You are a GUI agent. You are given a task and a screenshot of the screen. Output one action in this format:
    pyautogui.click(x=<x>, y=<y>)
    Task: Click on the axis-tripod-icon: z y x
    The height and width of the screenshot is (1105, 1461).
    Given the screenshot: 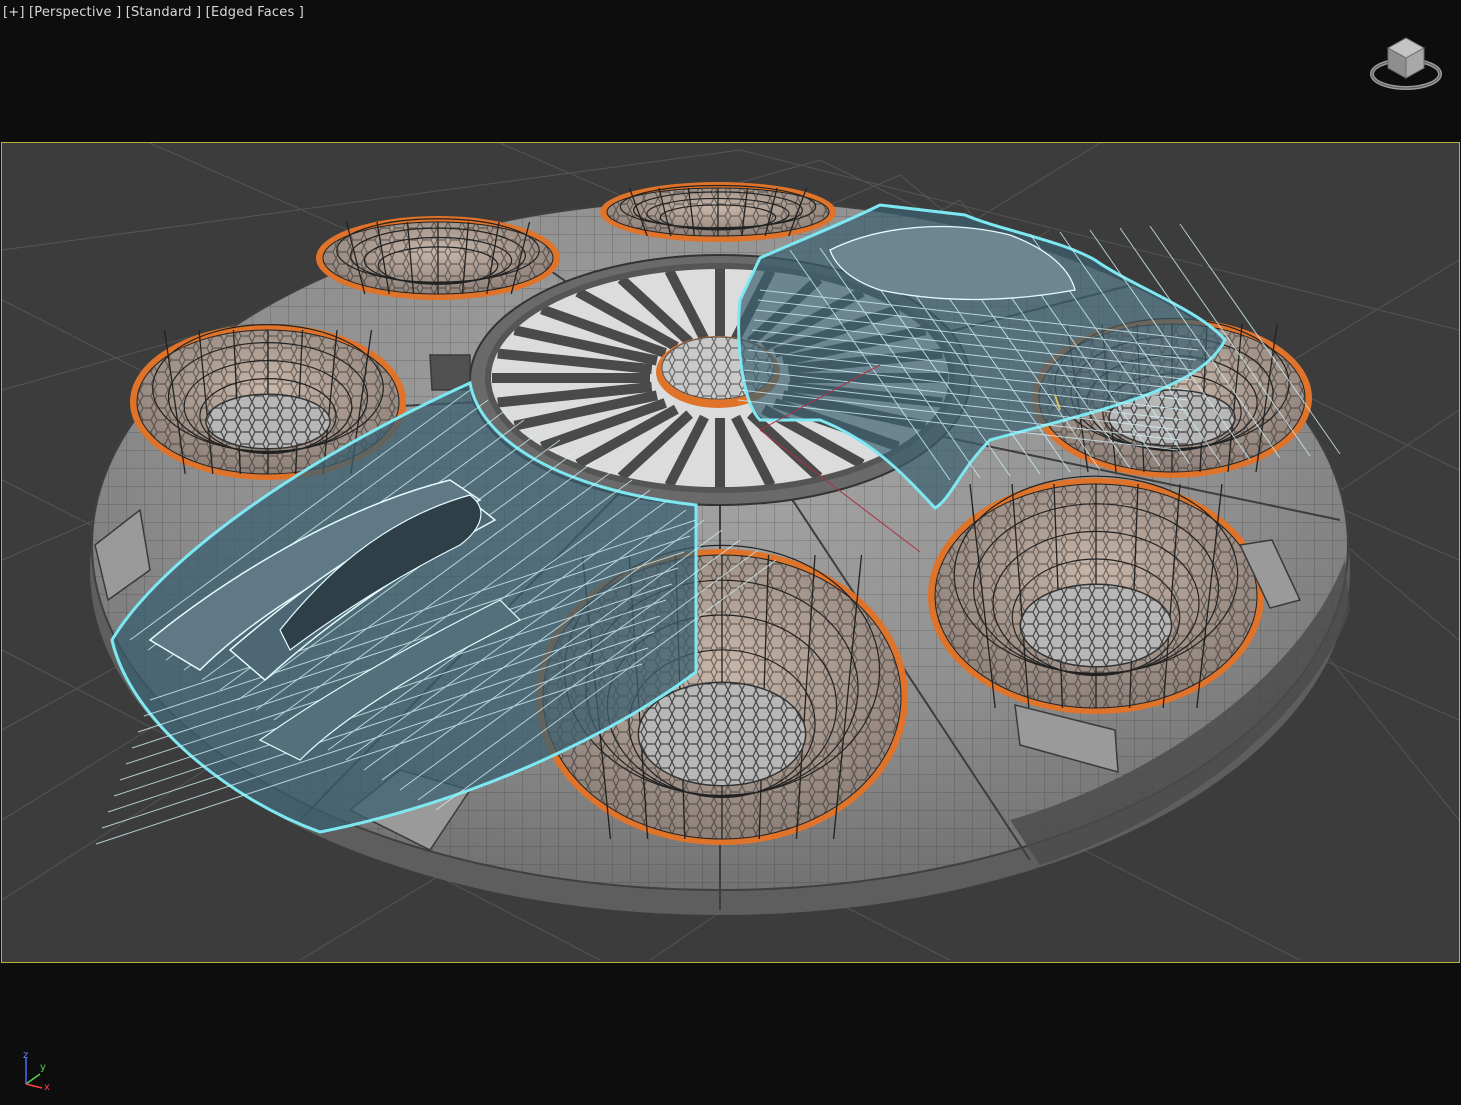 What is the action you would take?
    pyautogui.click(x=36, y=1071)
    